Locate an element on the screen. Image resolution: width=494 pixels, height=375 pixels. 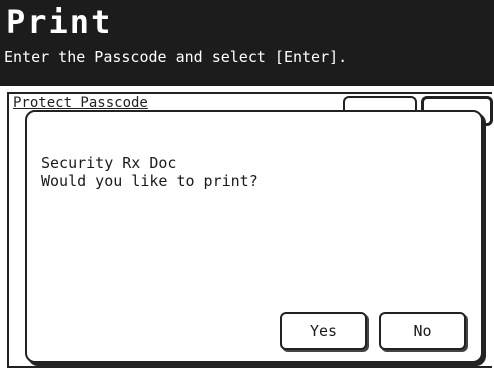
no-button: No is located at coordinates (422, 331).